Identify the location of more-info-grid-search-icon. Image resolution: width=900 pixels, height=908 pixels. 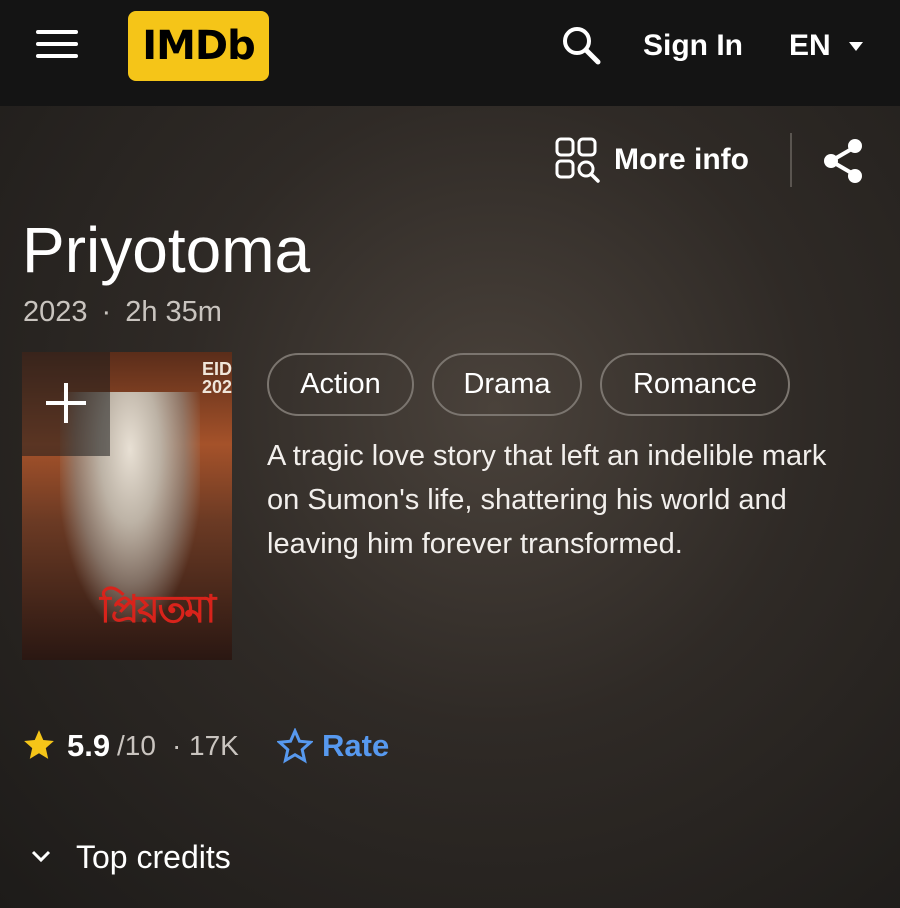
(577, 160).